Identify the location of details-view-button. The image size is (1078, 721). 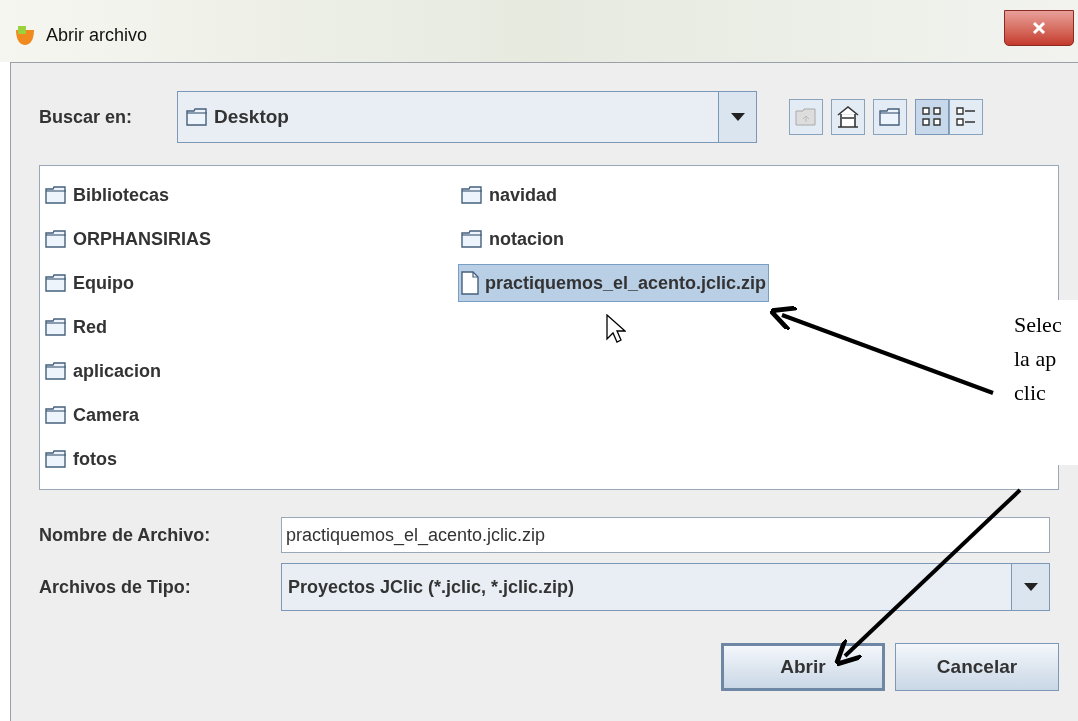
(966, 117).